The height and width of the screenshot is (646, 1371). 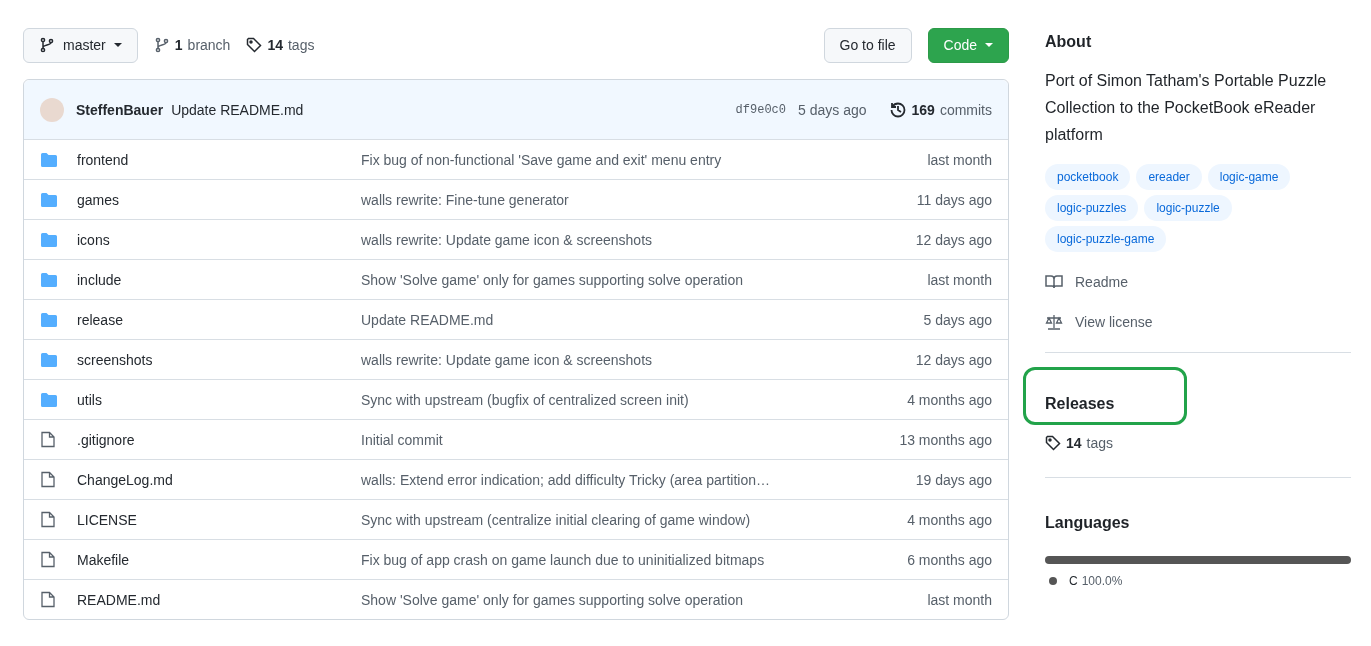 What do you see at coordinates (954, 199) in the screenshot?
I see `file-time: 11 days ago` at bounding box center [954, 199].